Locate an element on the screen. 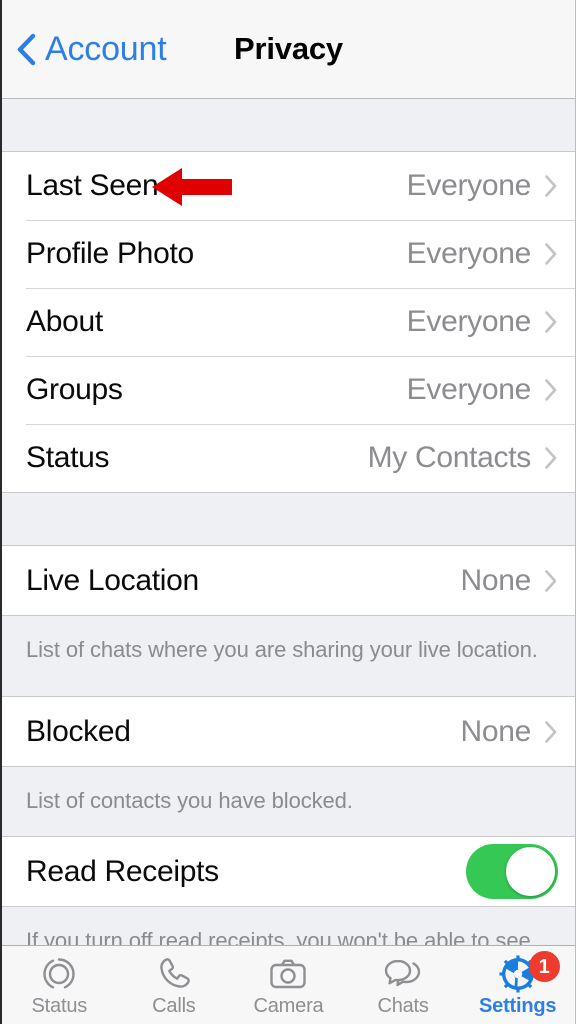  phone-handset-icon is located at coordinates (175, 973).